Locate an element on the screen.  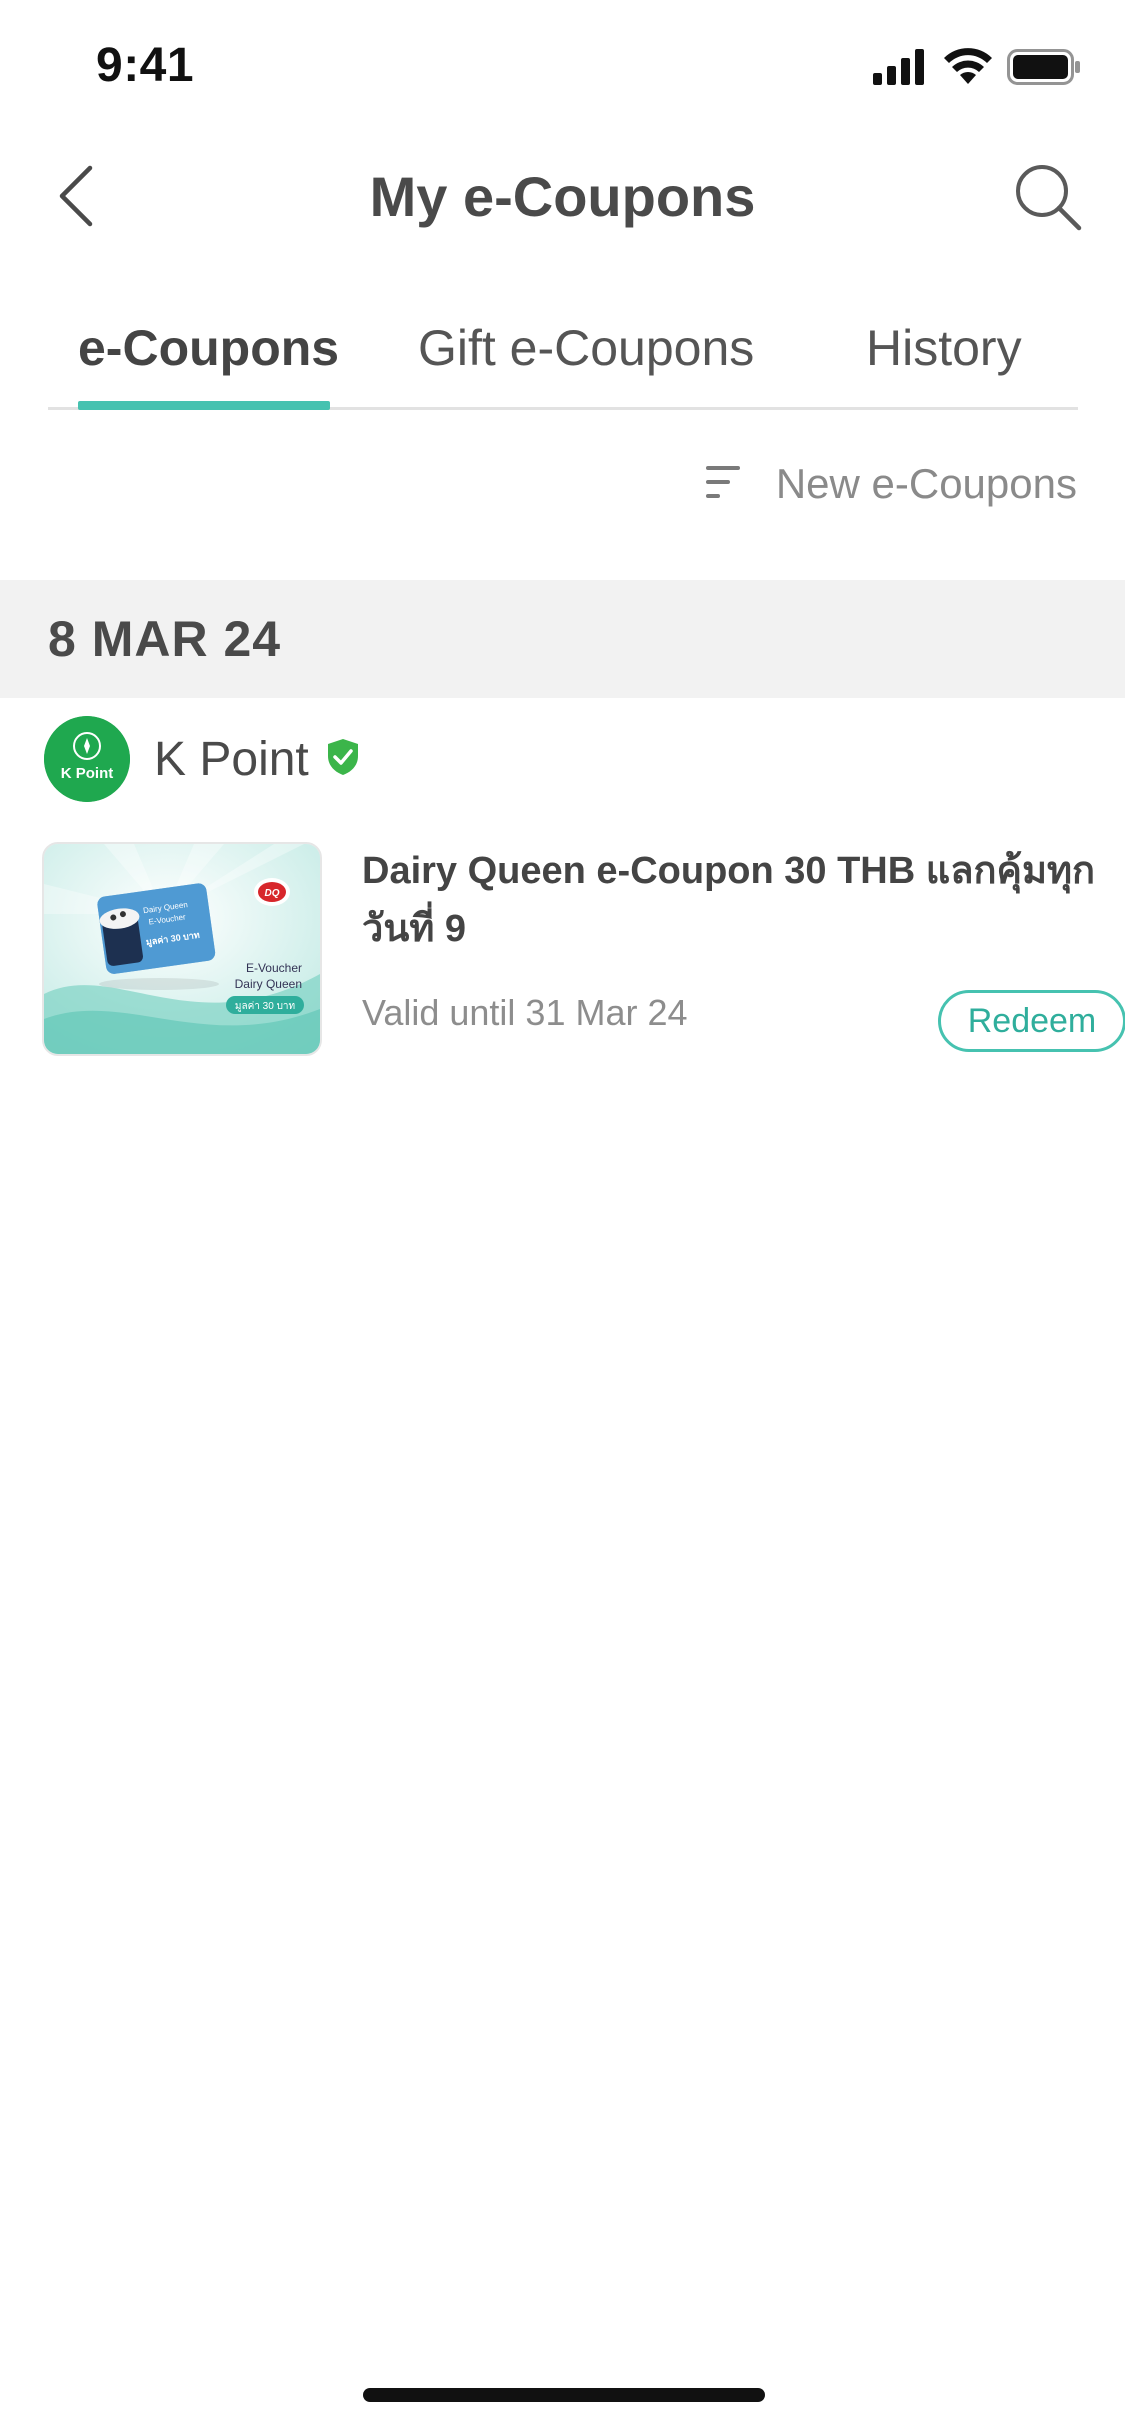
k-point-logo-text: K Point is located at coordinates (87, 773).